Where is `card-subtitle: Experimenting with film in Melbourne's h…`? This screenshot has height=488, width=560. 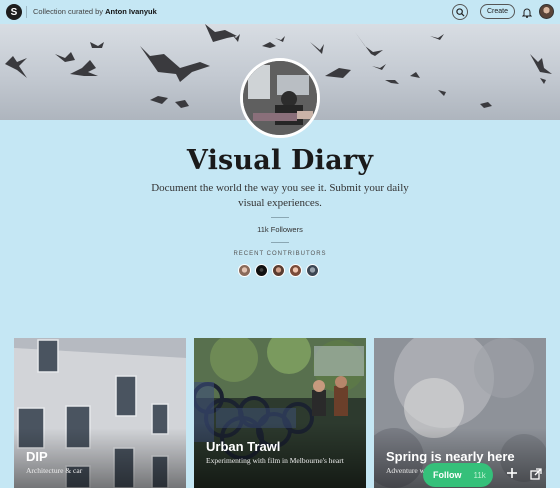 card-subtitle: Experimenting with film in Melbourne's h… is located at coordinates (275, 460).